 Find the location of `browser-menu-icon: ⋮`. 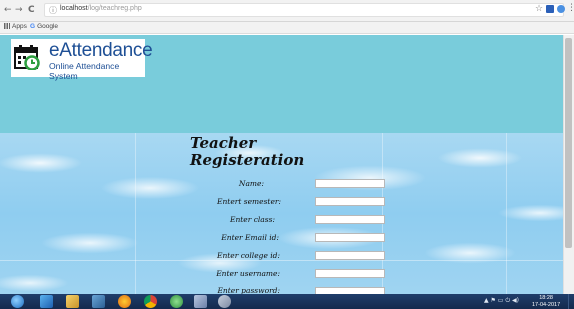

browser-menu-icon: ⋮ is located at coordinates (570, 8).